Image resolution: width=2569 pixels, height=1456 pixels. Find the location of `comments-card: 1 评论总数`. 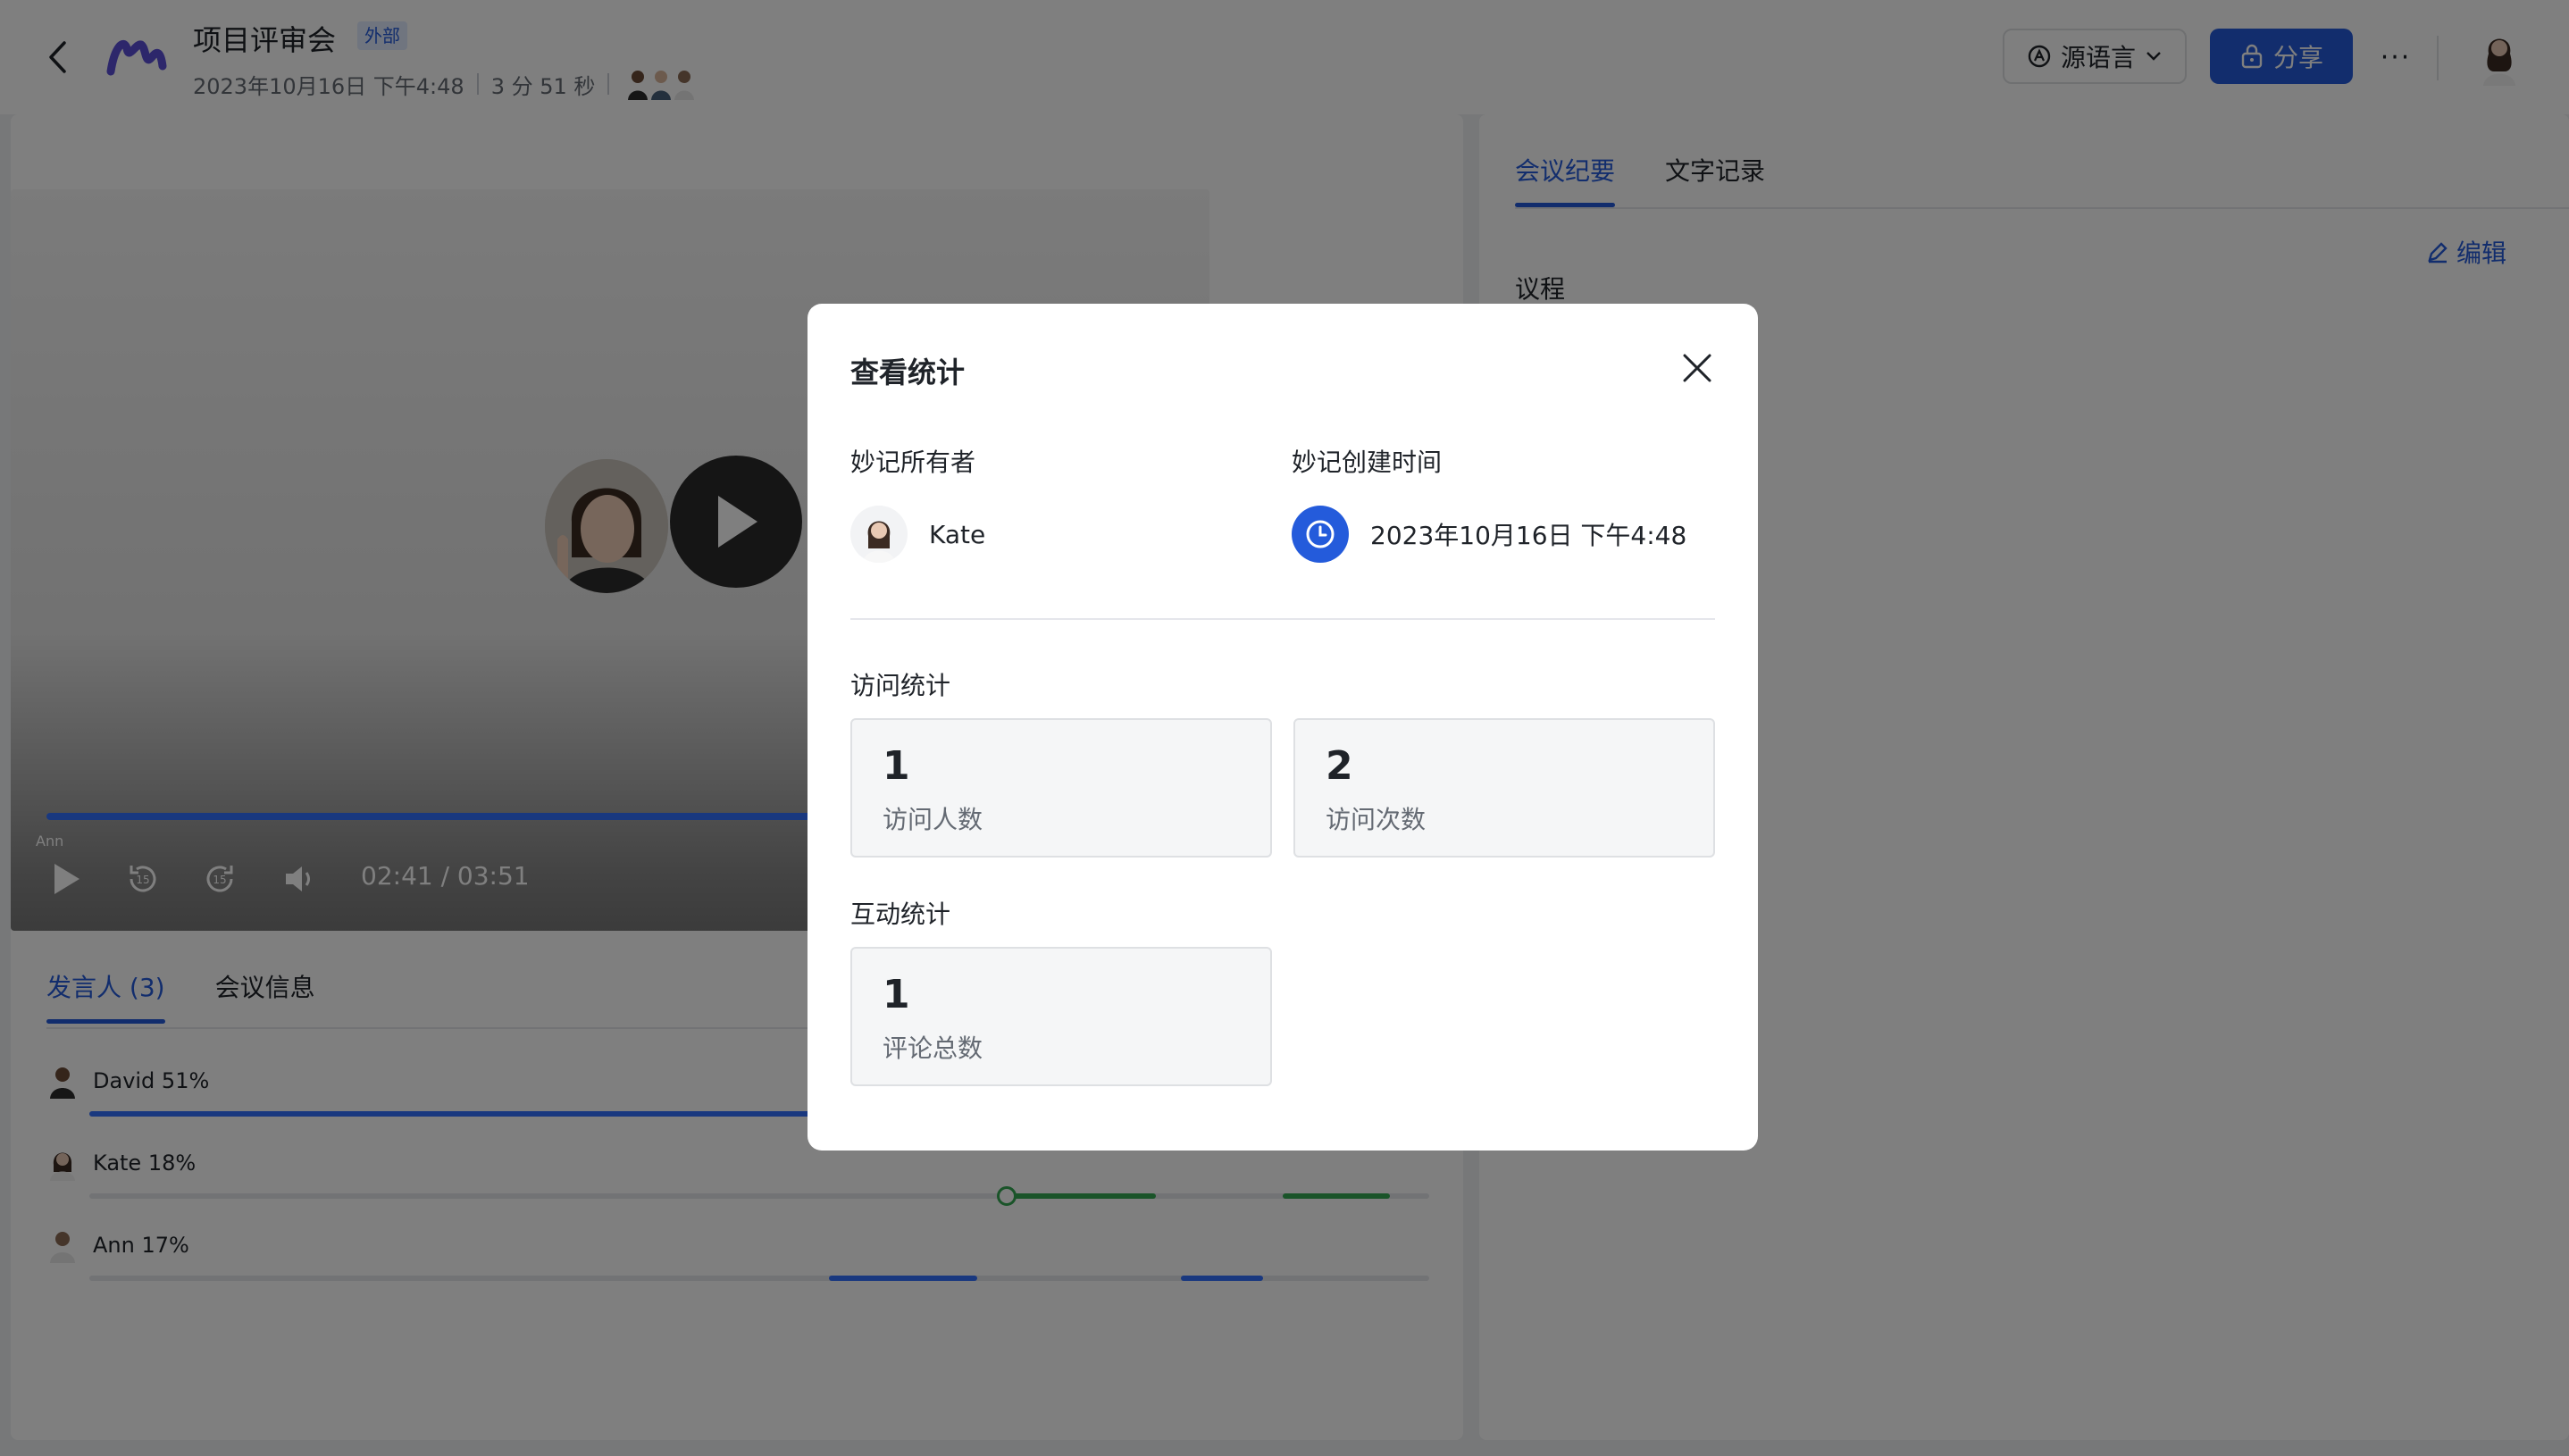

comments-card: 1 评论总数 is located at coordinates (1061, 1016).